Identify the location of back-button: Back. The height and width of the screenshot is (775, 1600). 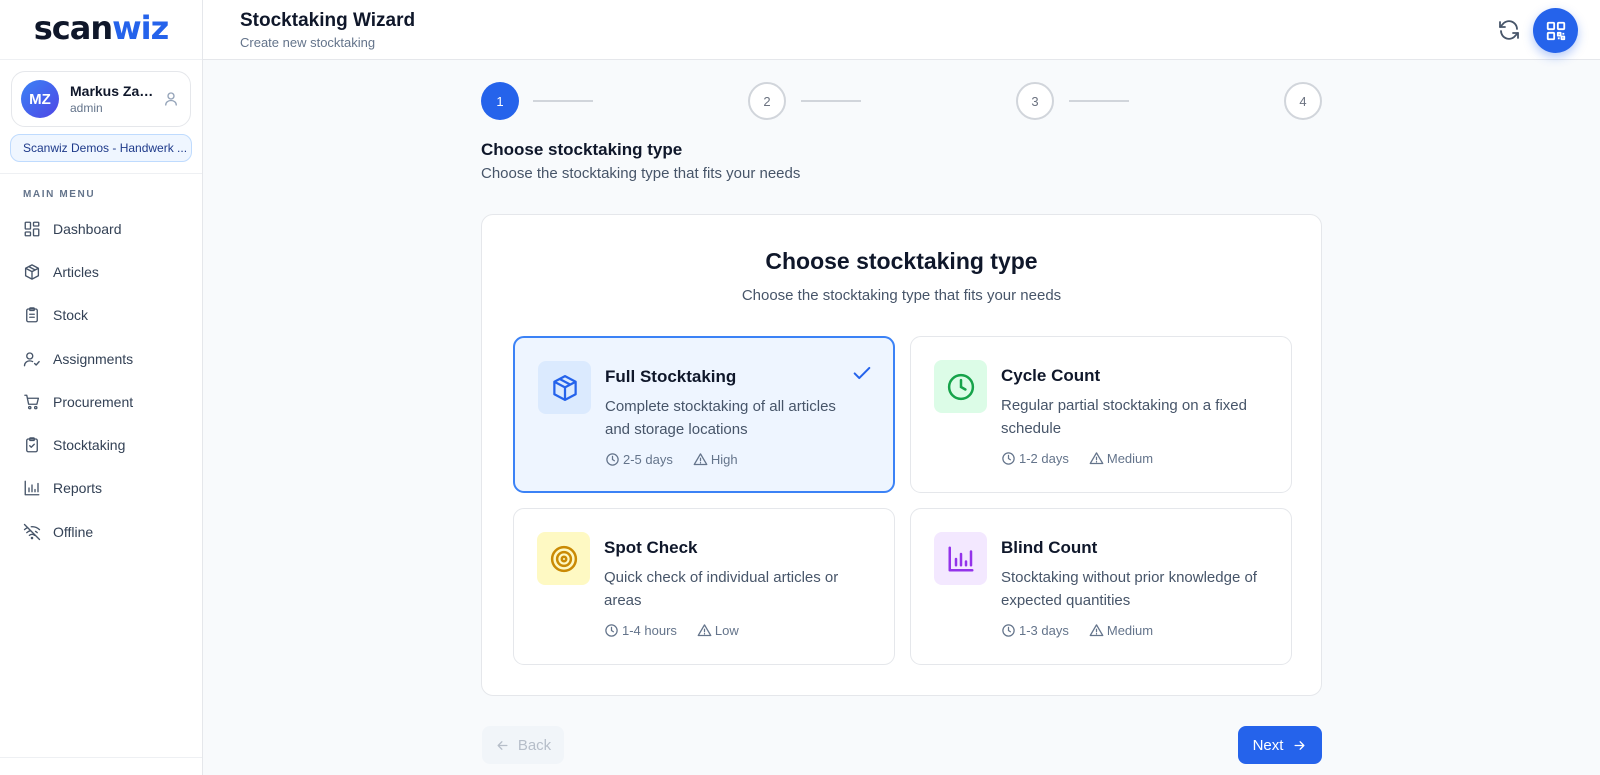
(523, 745).